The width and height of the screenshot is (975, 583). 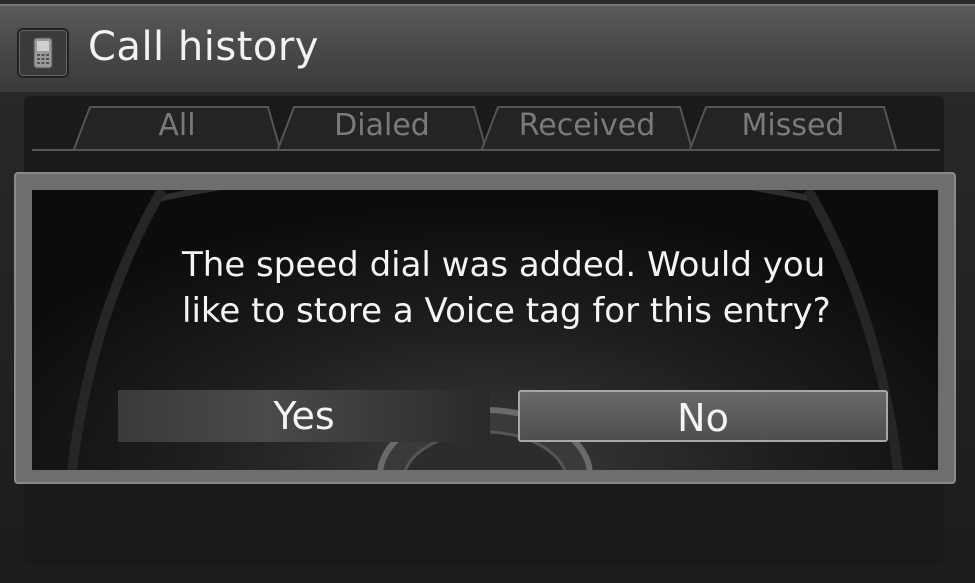 What do you see at coordinates (486, 150) in the screenshot?
I see `tab-divider` at bounding box center [486, 150].